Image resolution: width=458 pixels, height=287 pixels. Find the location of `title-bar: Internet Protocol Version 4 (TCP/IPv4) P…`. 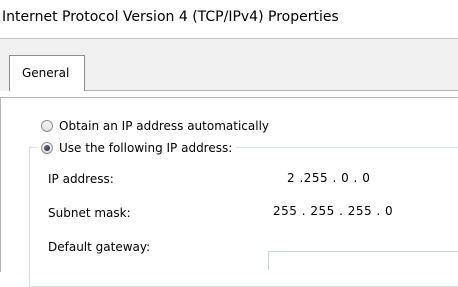

title-bar: Internet Protocol Version 4 (TCP/IPv4) P… is located at coordinates (229, 19).